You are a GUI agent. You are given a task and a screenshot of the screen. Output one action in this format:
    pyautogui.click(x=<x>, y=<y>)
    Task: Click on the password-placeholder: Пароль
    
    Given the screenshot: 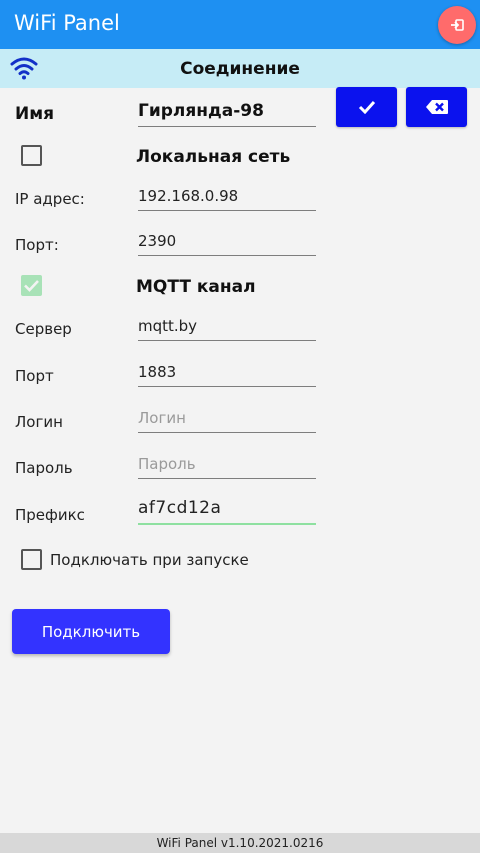 What is the action you would take?
    pyautogui.click(x=167, y=464)
    